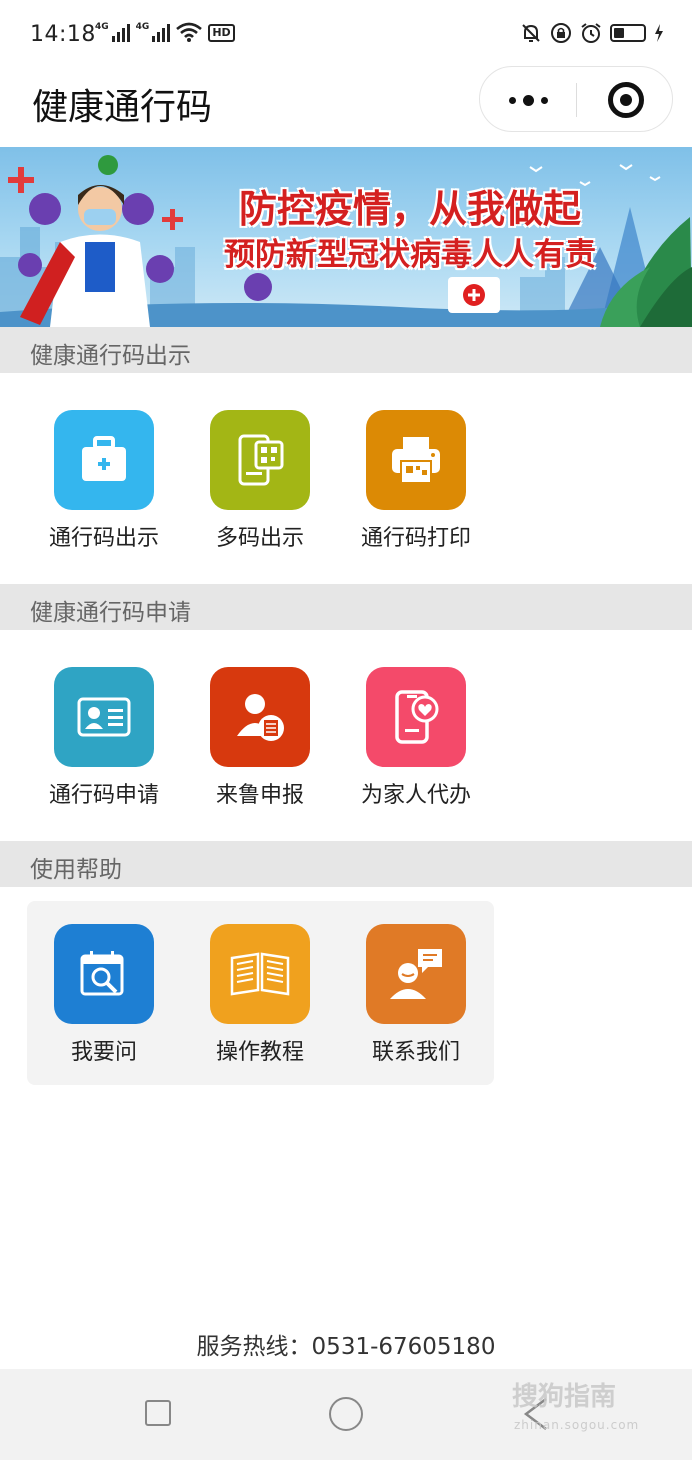  Describe the element at coordinates (346, 864) in the screenshot. I see `section-header-help: 使用帮助` at that location.